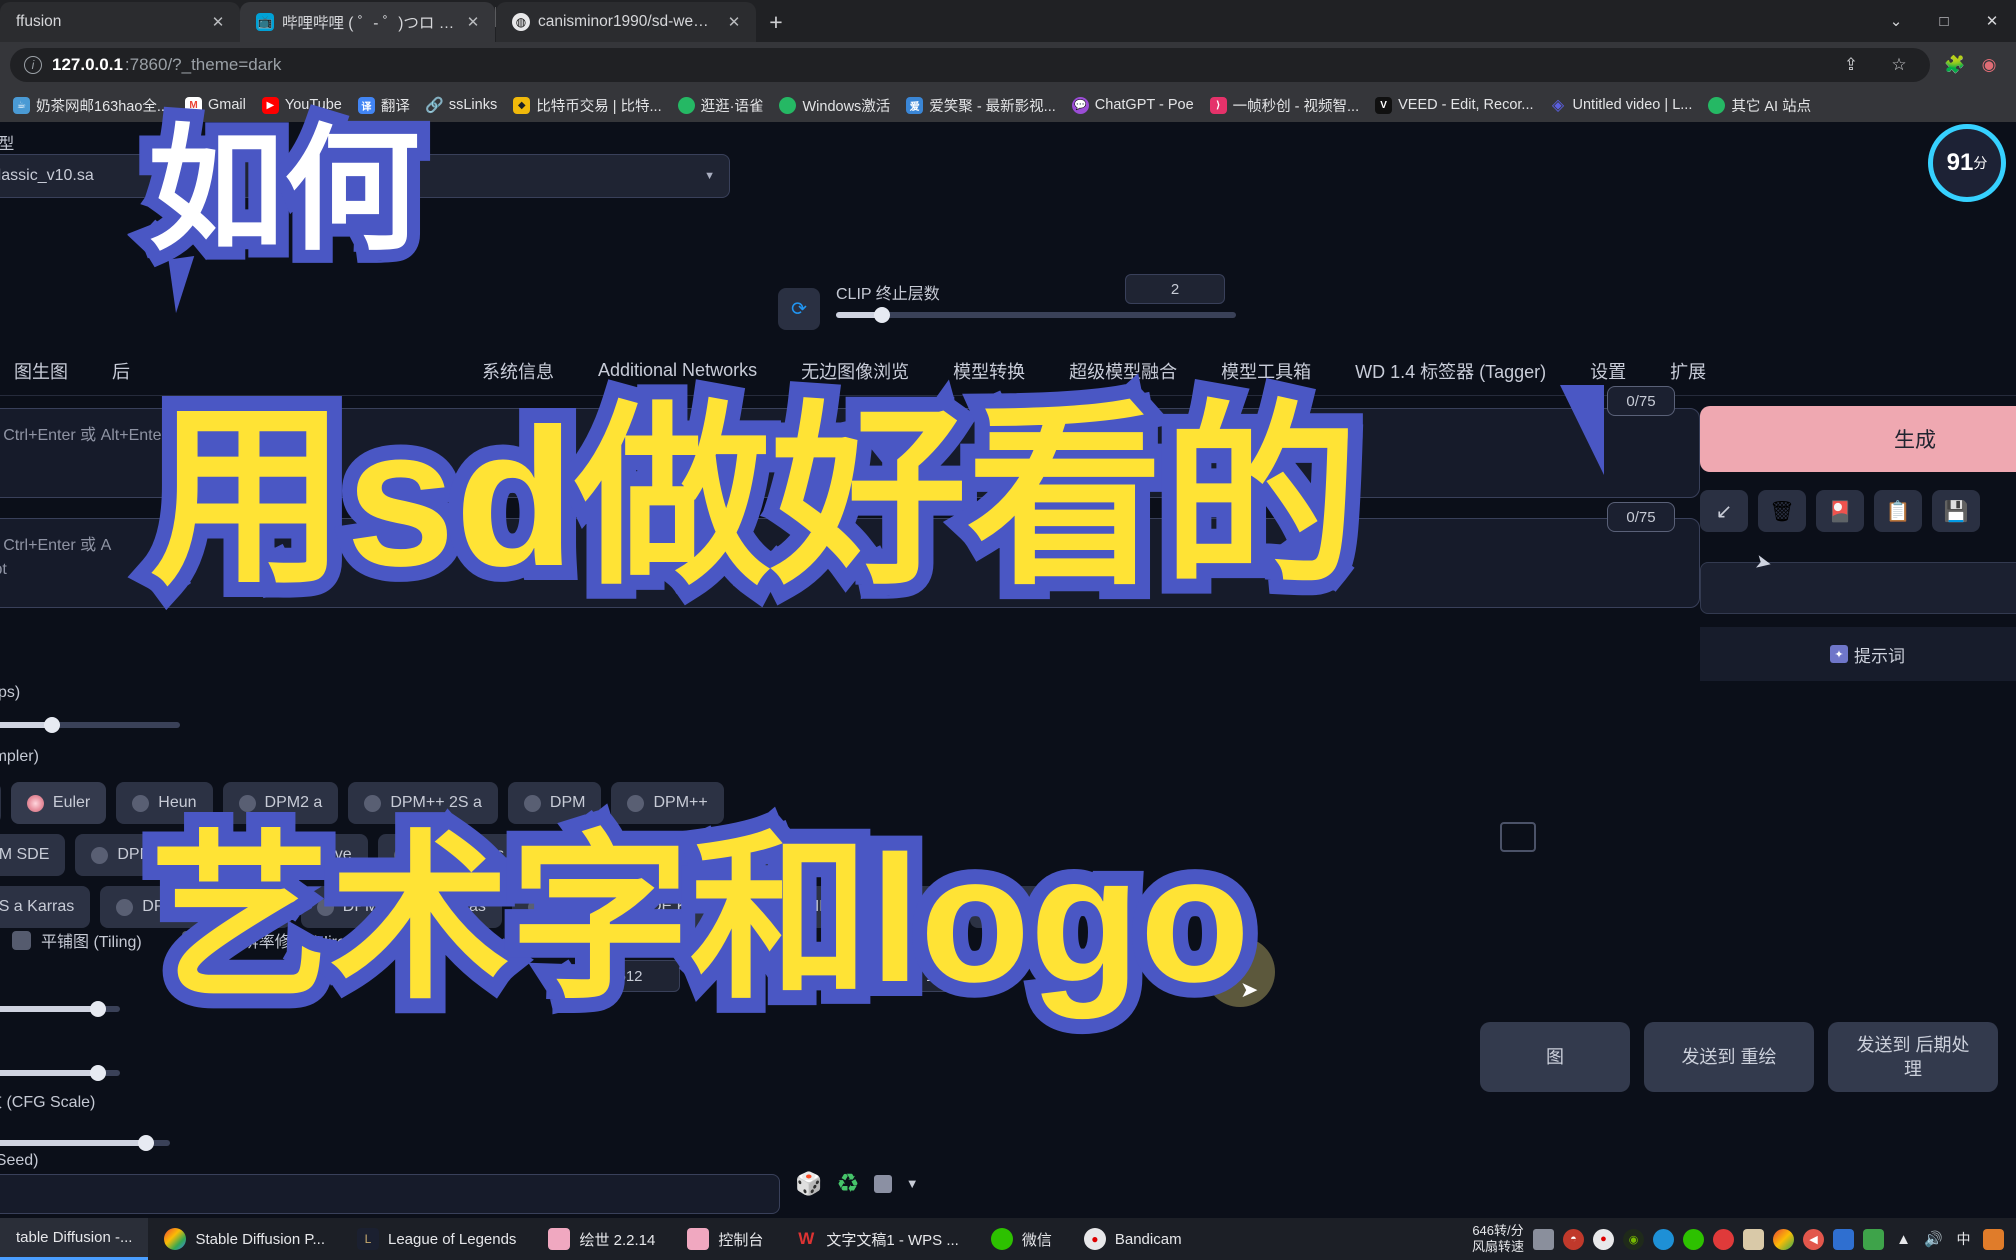  I want to click on recycle-icon: ♻, so click(847, 1183).